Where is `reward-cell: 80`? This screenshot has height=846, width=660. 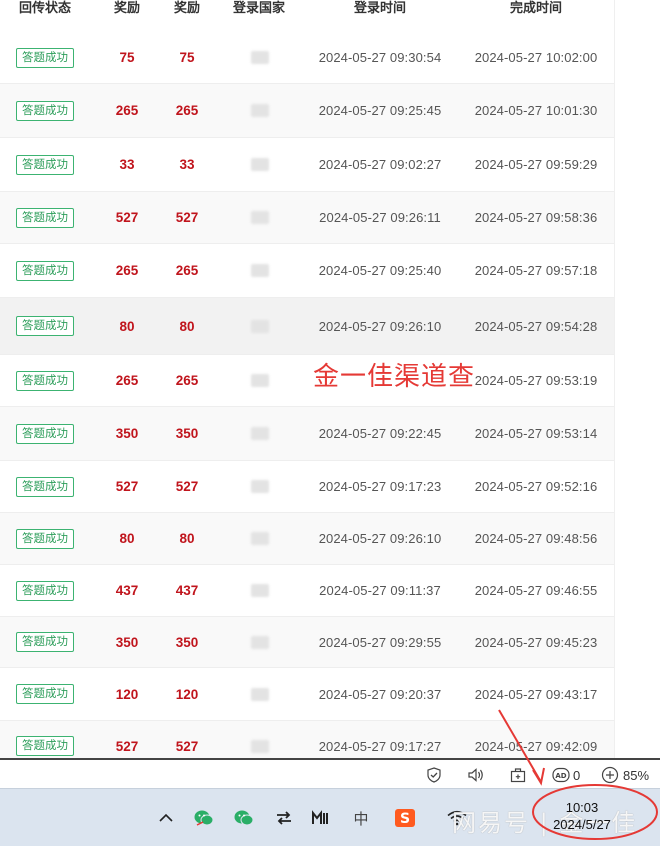 reward-cell: 80 is located at coordinates (187, 538).